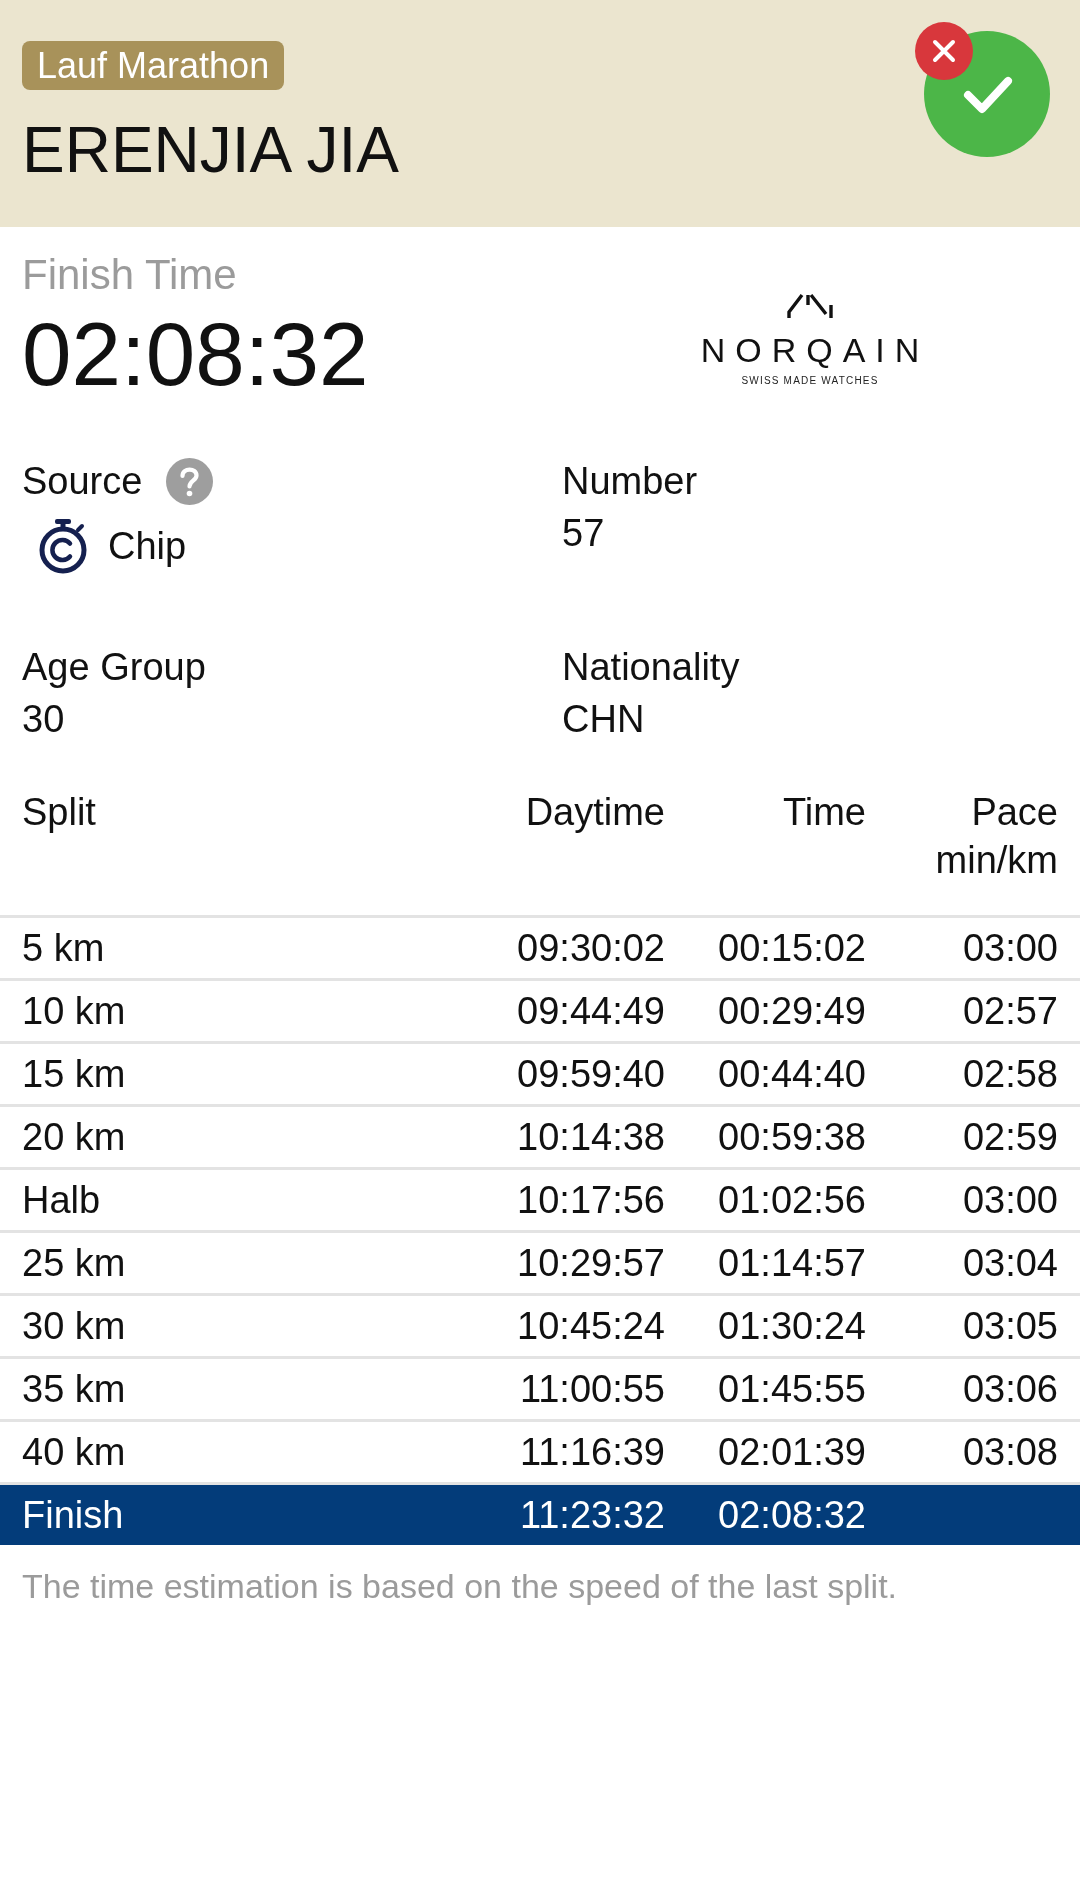  I want to click on table-cell-text: 11:16:39, so click(591, 1452).